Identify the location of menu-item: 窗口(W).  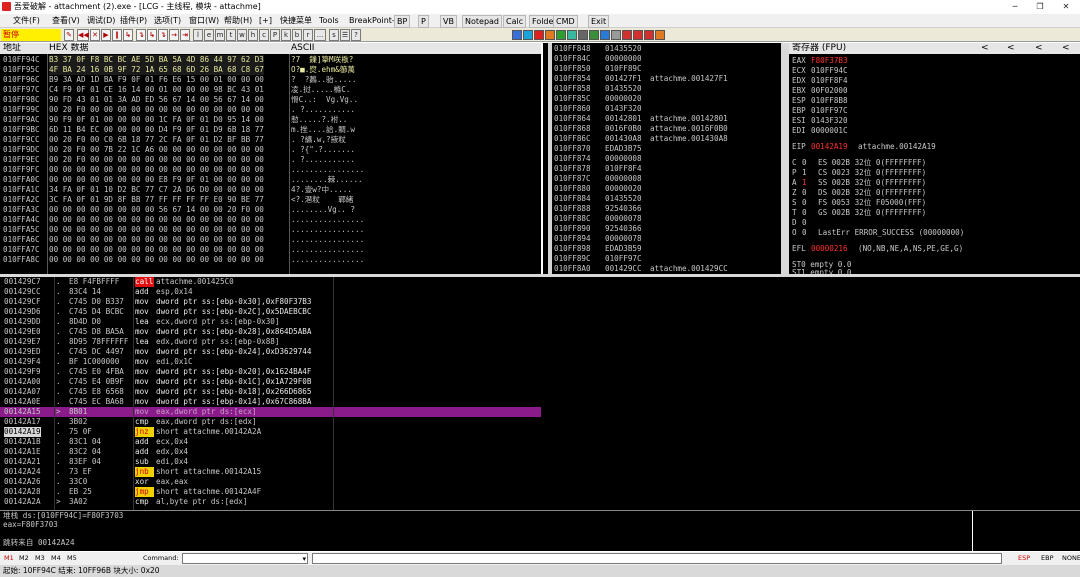
(204, 21).